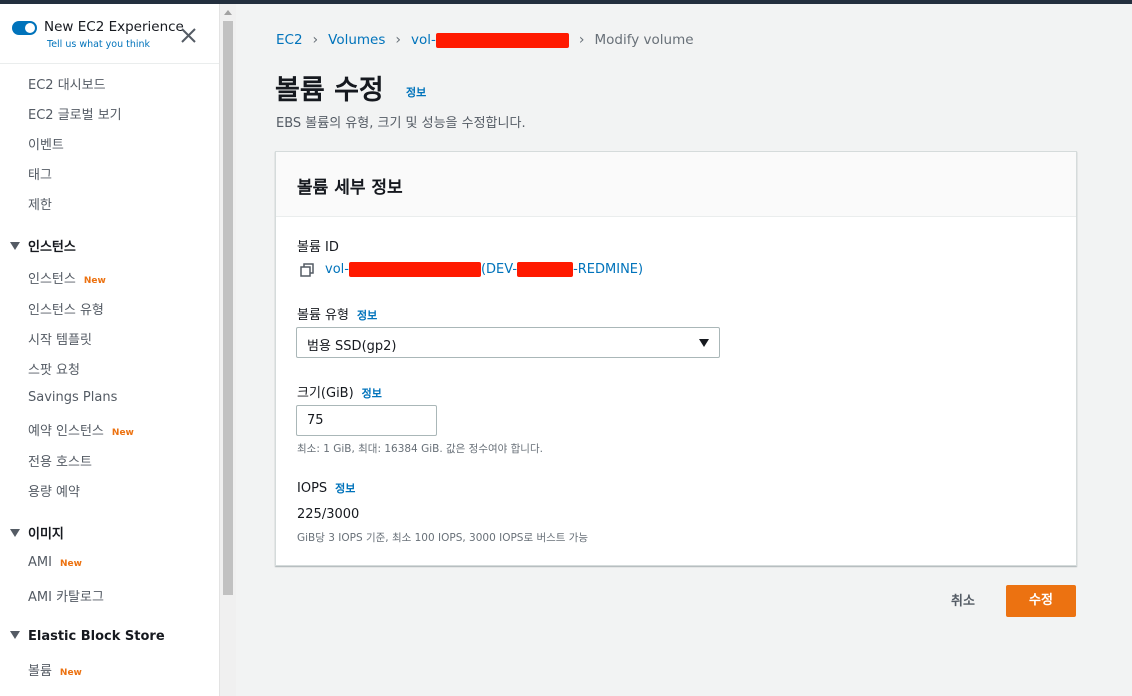 Image resolution: width=1132 pixels, height=696 pixels. I want to click on sidebar-item-spot-requests: 스팟 요청, so click(54, 368).